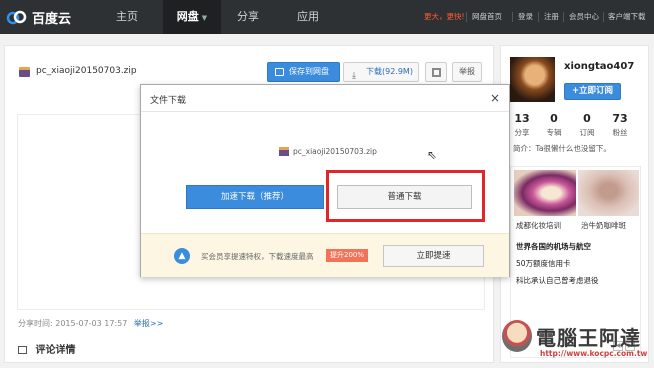  Describe the element at coordinates (608, 193) in the screenshot. I see `ad-image-skin` at that location.